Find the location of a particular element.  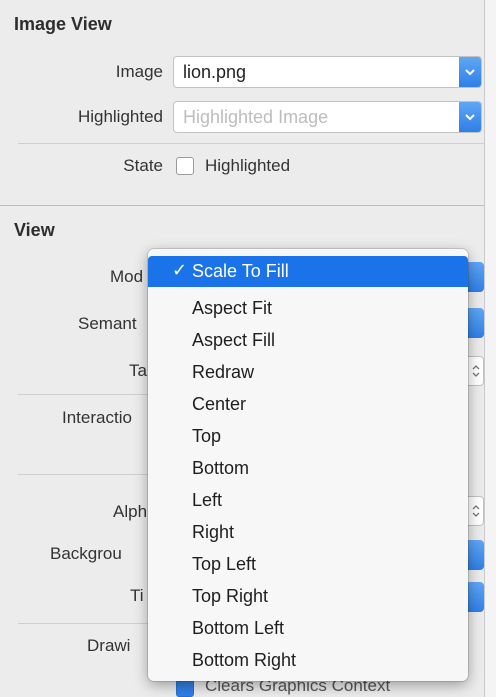

image-label: Image is located at coordinates (139, 71).